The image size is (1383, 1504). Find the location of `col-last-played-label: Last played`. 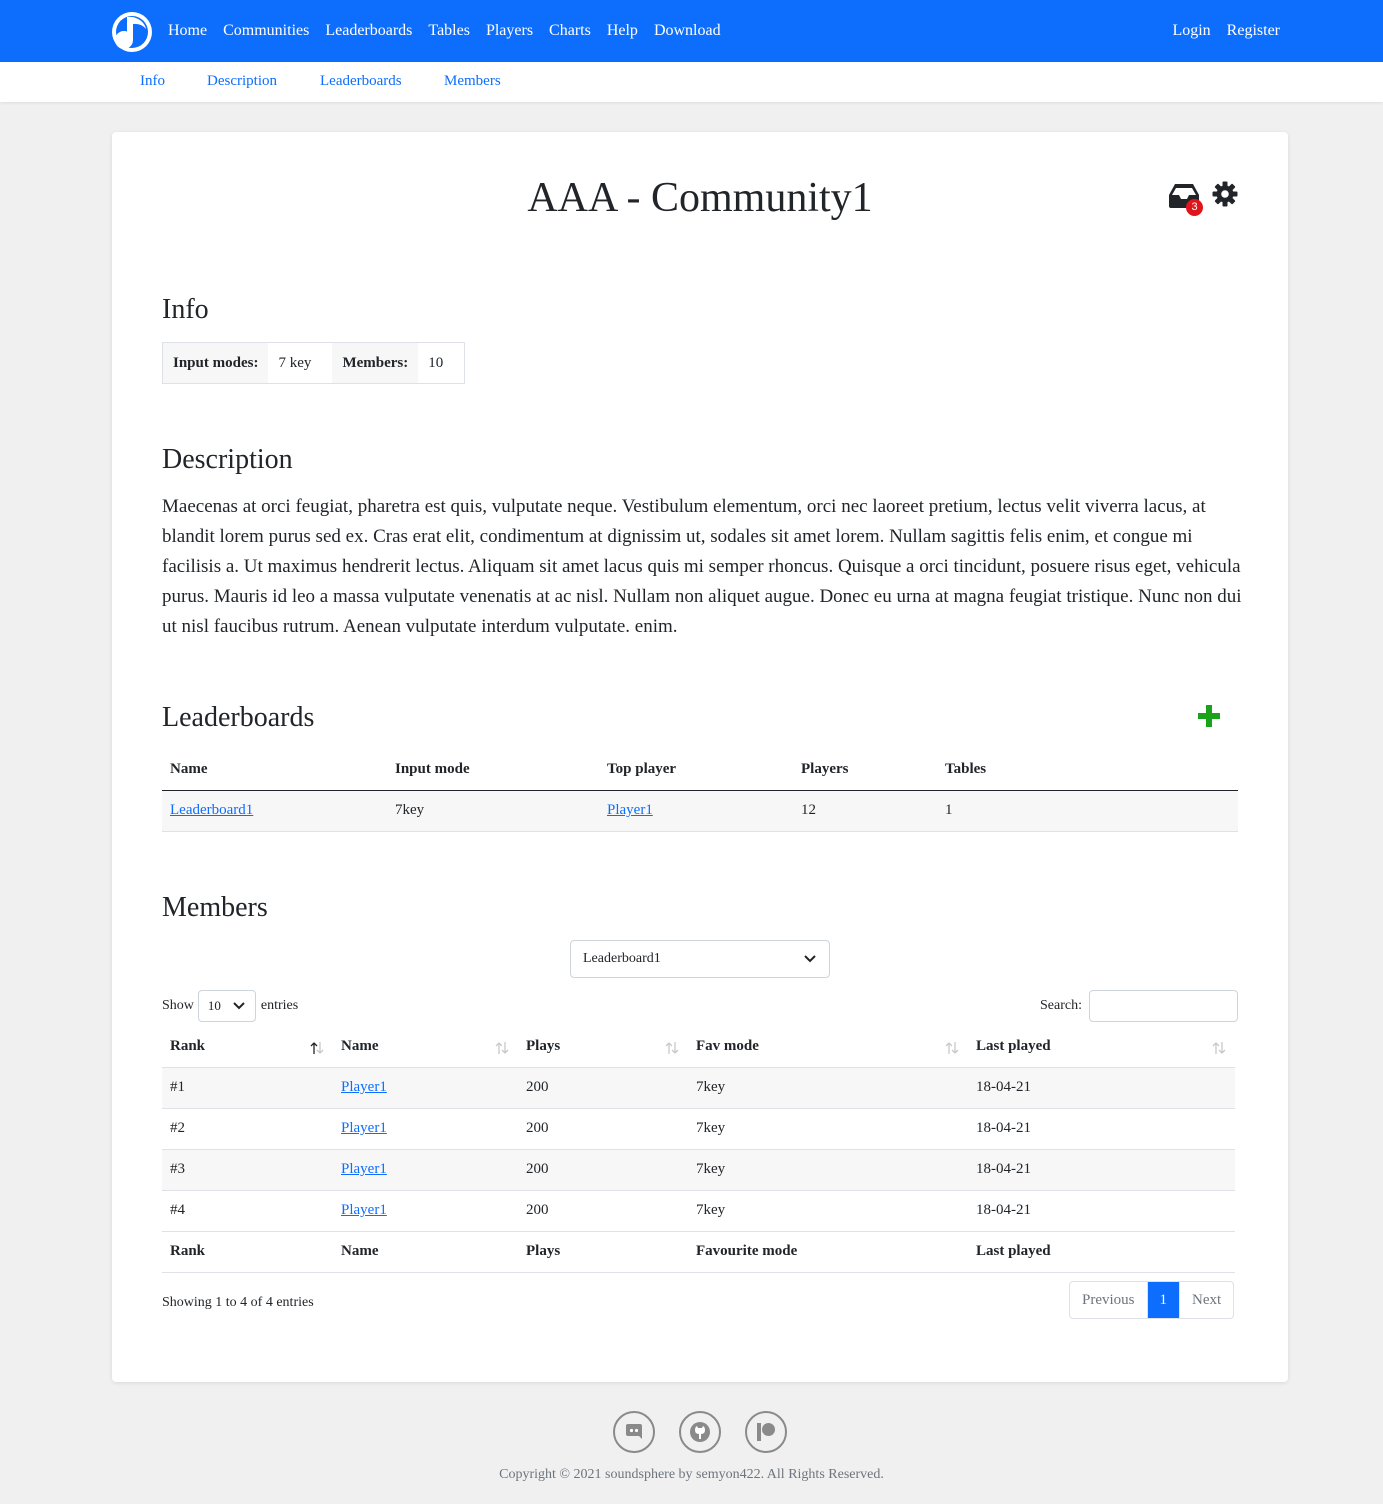

col-last-played-label: Last played is located at coordinates (1013, 1046).